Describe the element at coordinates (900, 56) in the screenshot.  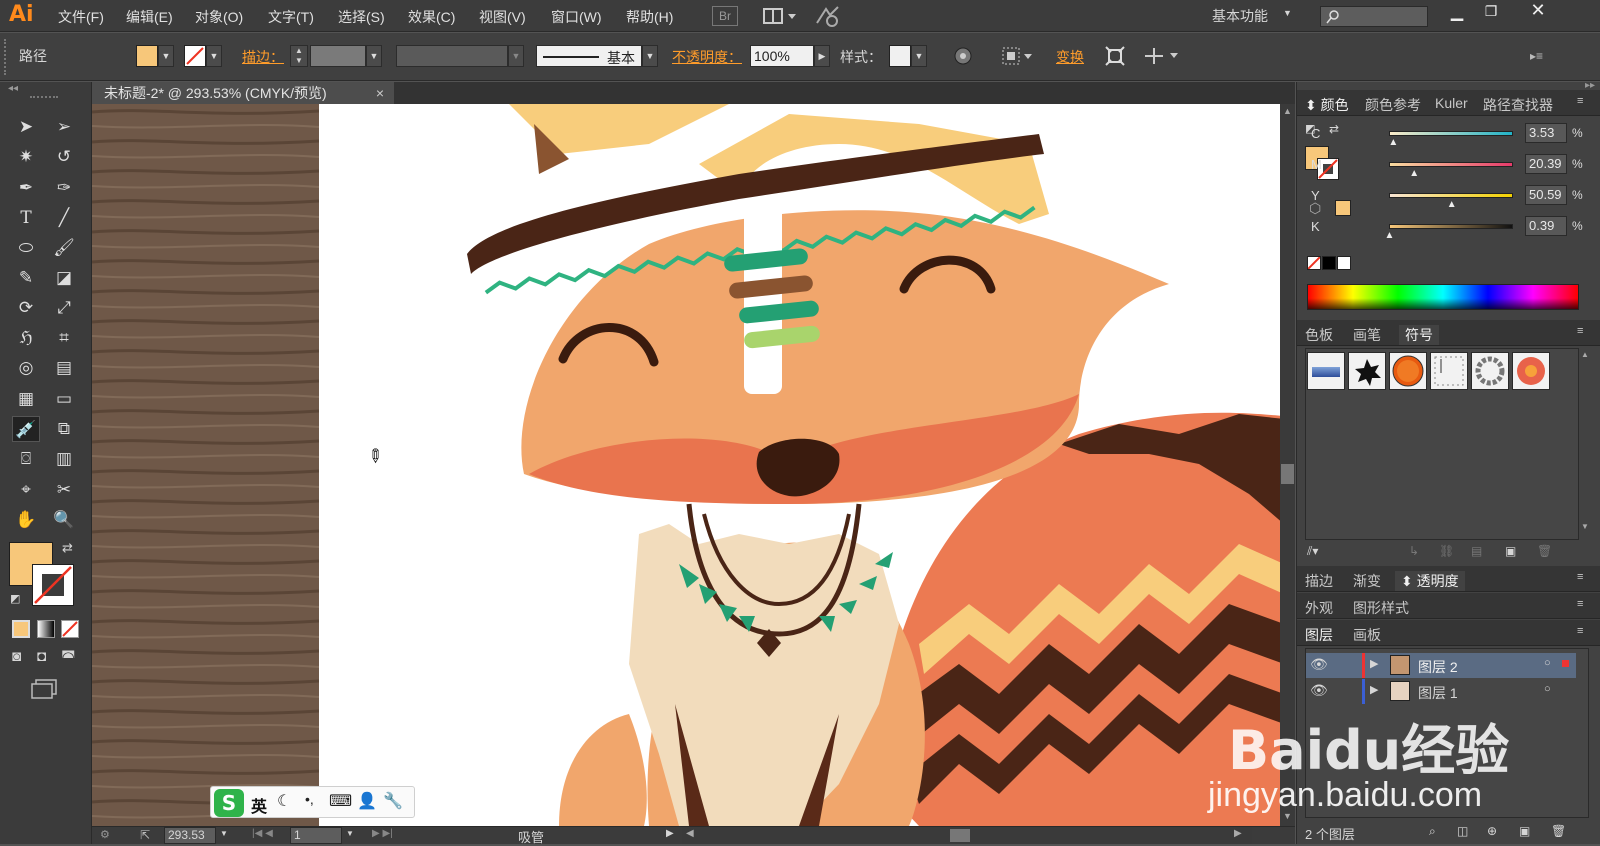
I see `graphic-style-swatch` at that location.